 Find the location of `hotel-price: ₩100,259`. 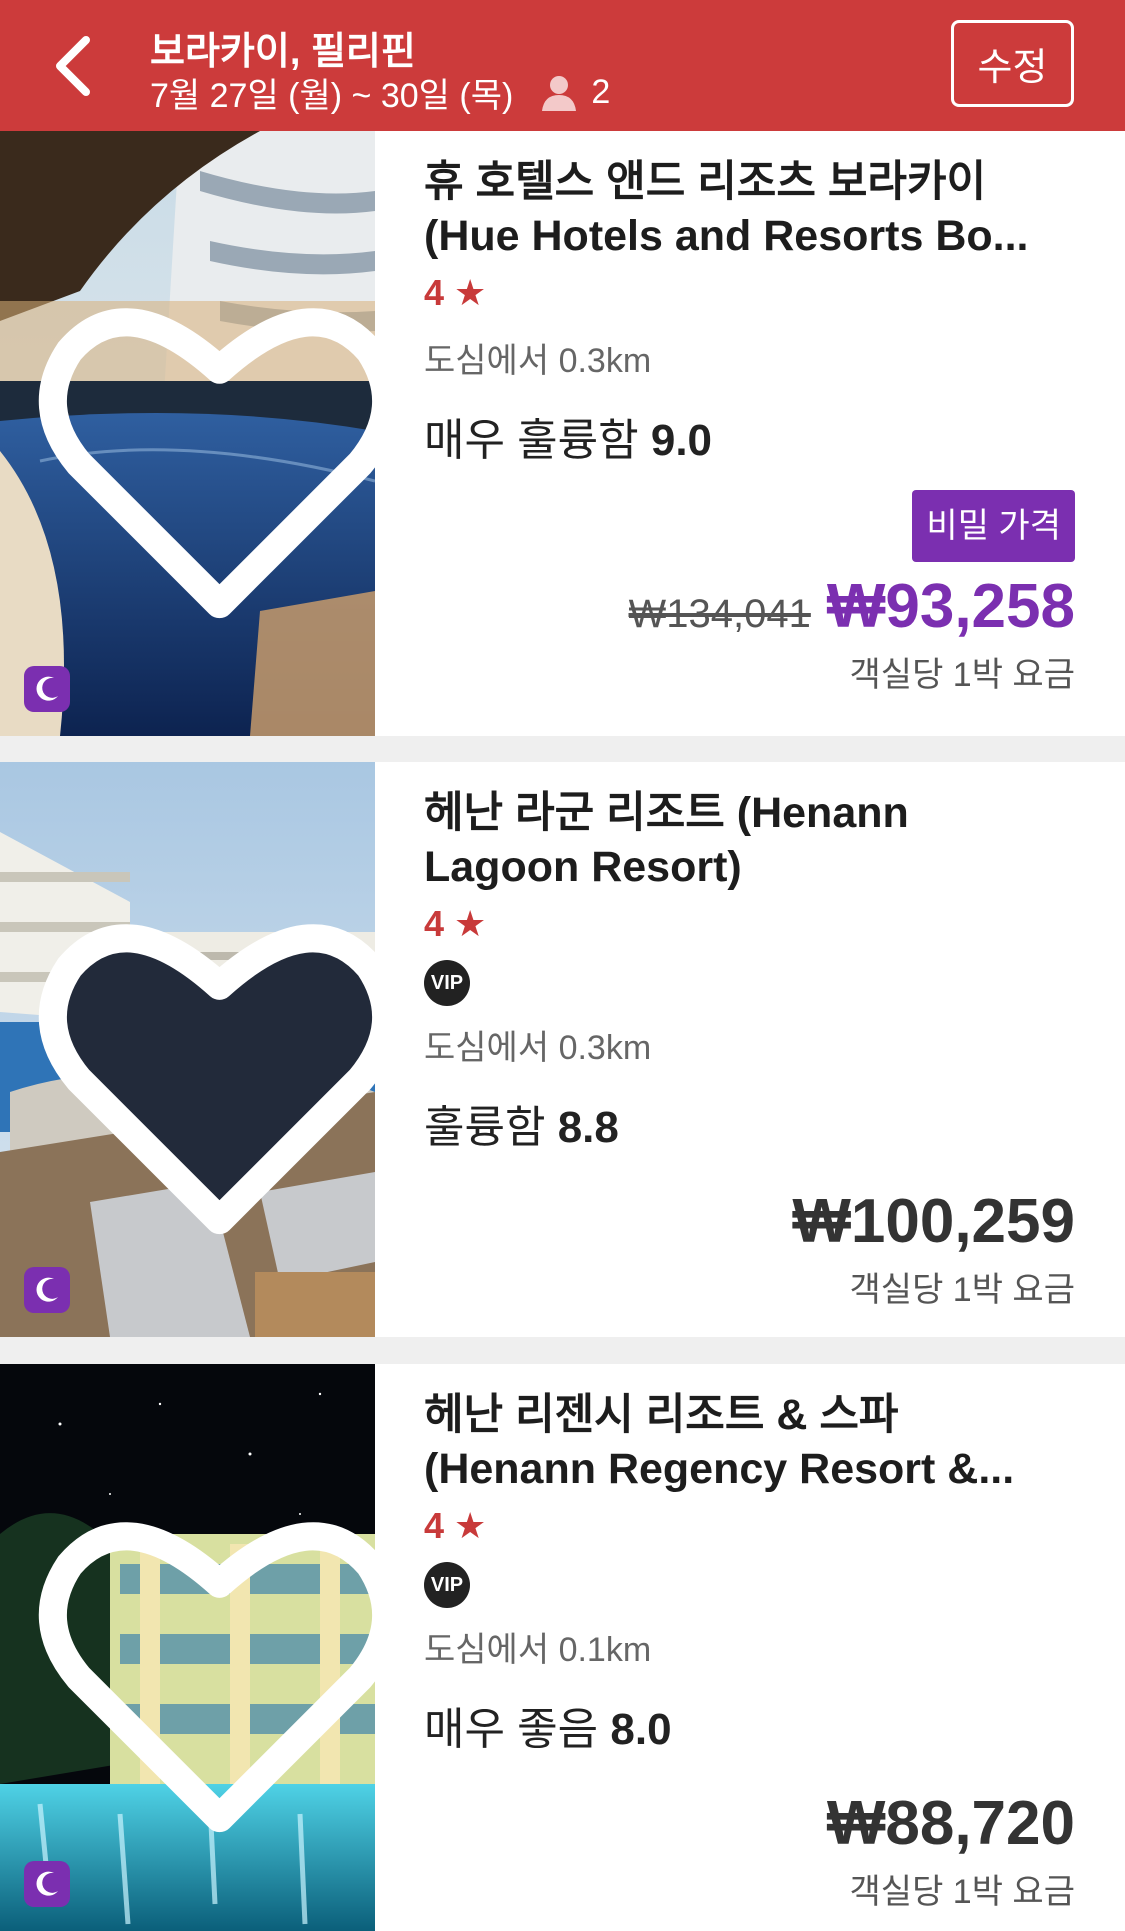

hotel-price: ₩100,259 is located at coordinates (933, 1221).